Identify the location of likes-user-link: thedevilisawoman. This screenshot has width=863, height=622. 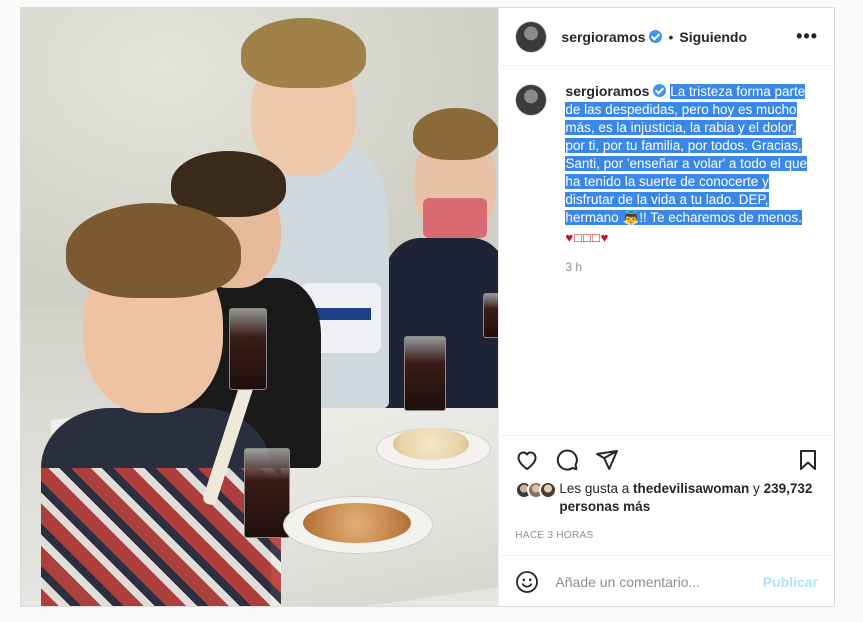
(691, 488).